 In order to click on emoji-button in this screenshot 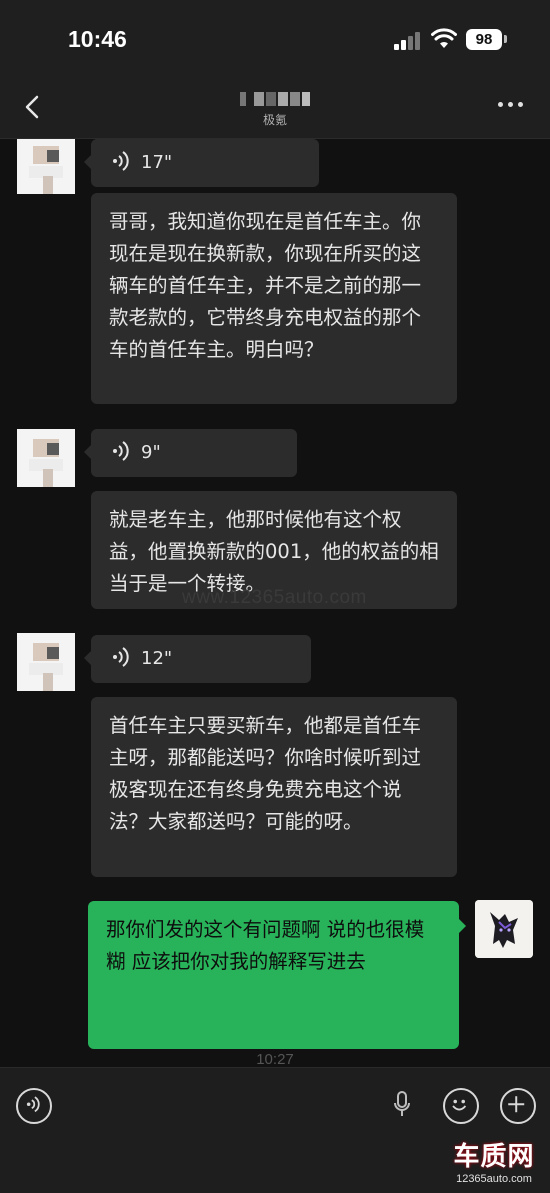, I will do `click(461, 1106)`.